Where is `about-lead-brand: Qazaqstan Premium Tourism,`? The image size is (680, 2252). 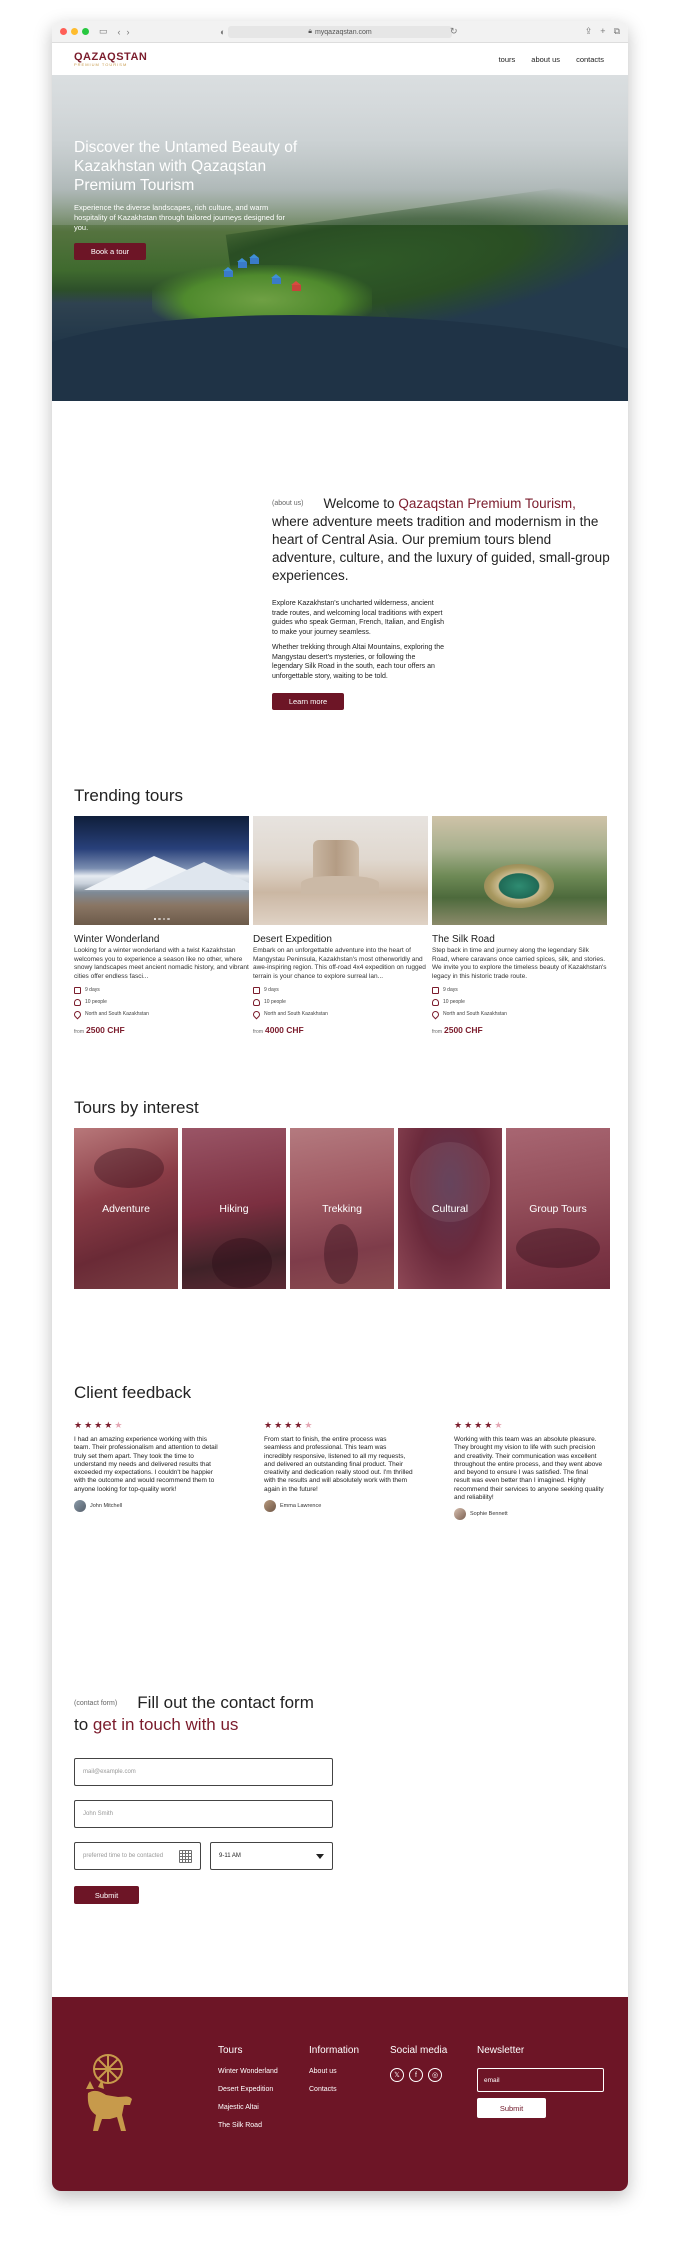 about-lead-brand: Qazaqstan Premium Tourism, is located at coordinates (487, 503).